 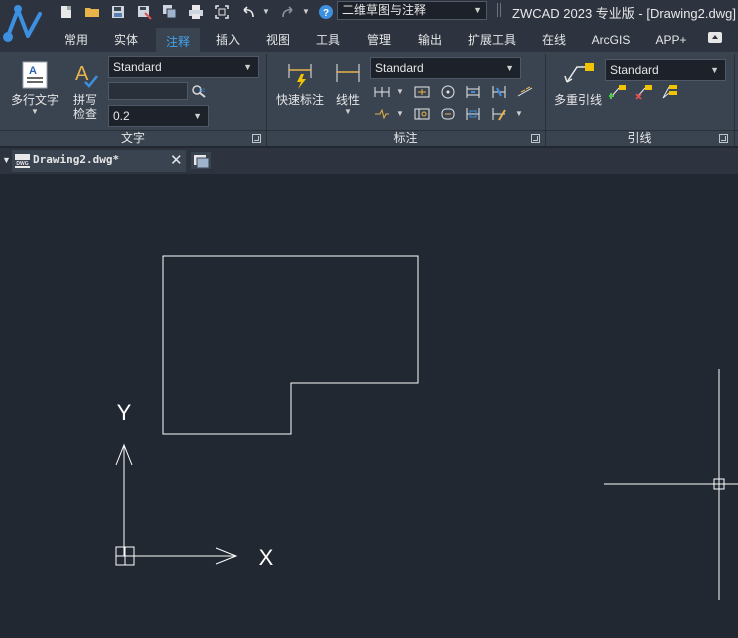 What do you see at coordinates (256, 138) in the screenshot?
I see `text-panel-launcher-icon` at bounding box center [256, 138].